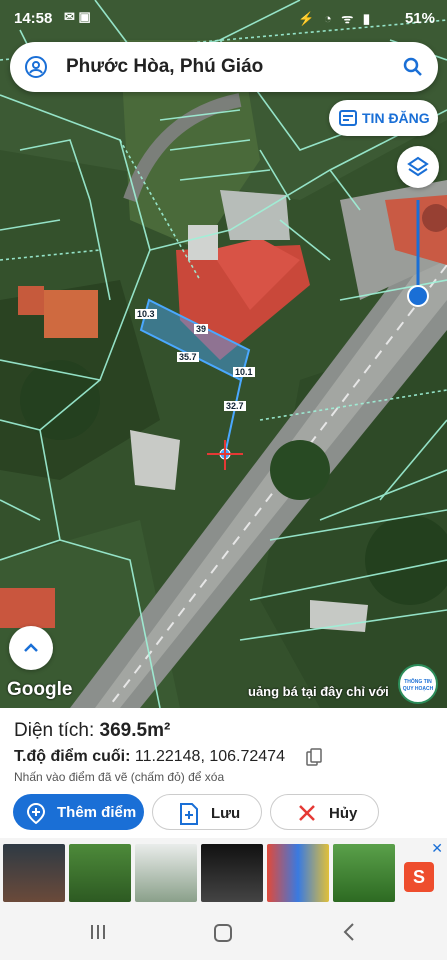 This screenshot has width=447, height=960. Describe the element at coordinates (207, 812) in the screenshot. I see `save-button: Lưu` at that location.